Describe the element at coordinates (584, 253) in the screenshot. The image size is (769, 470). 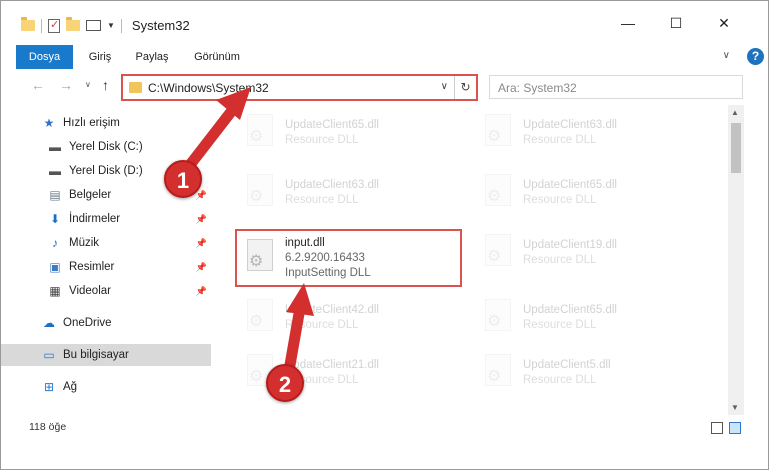
I see `file-item: ⚙ UpdateClient19.dll Resource DLL` at that location.